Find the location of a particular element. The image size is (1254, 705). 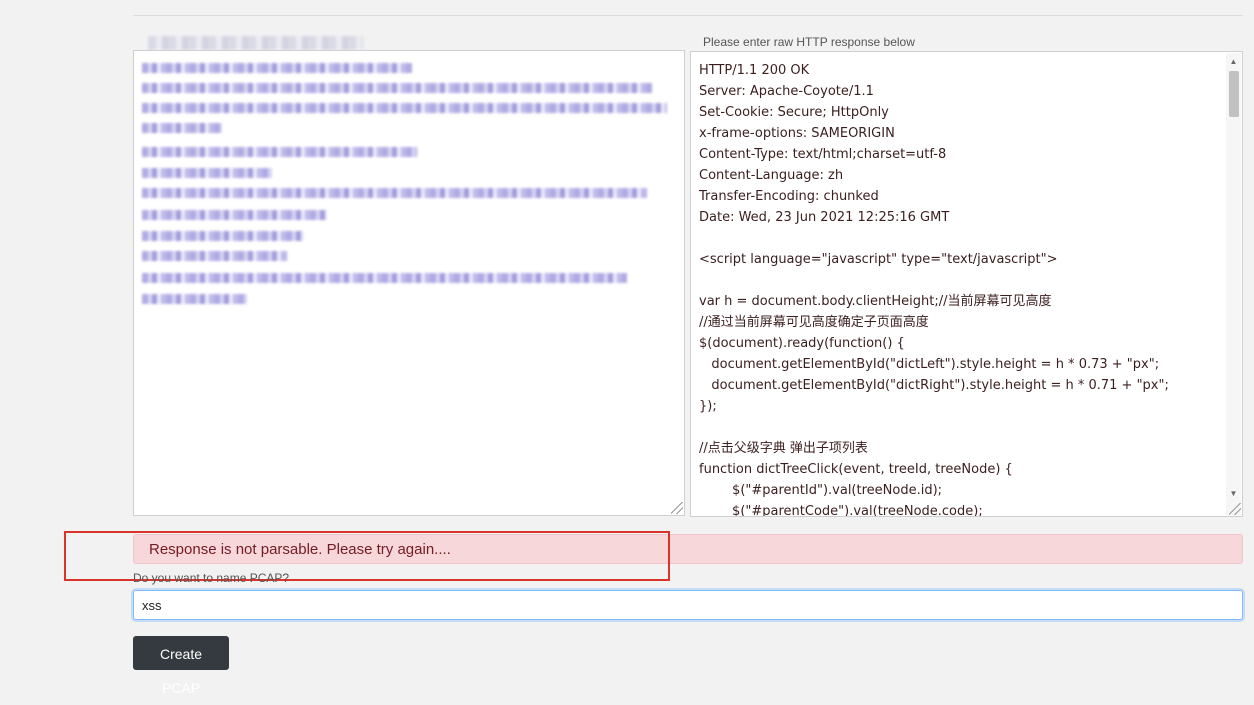

scroll-down-arrow-icon: ▼ is located at coordinates (1233, 494).